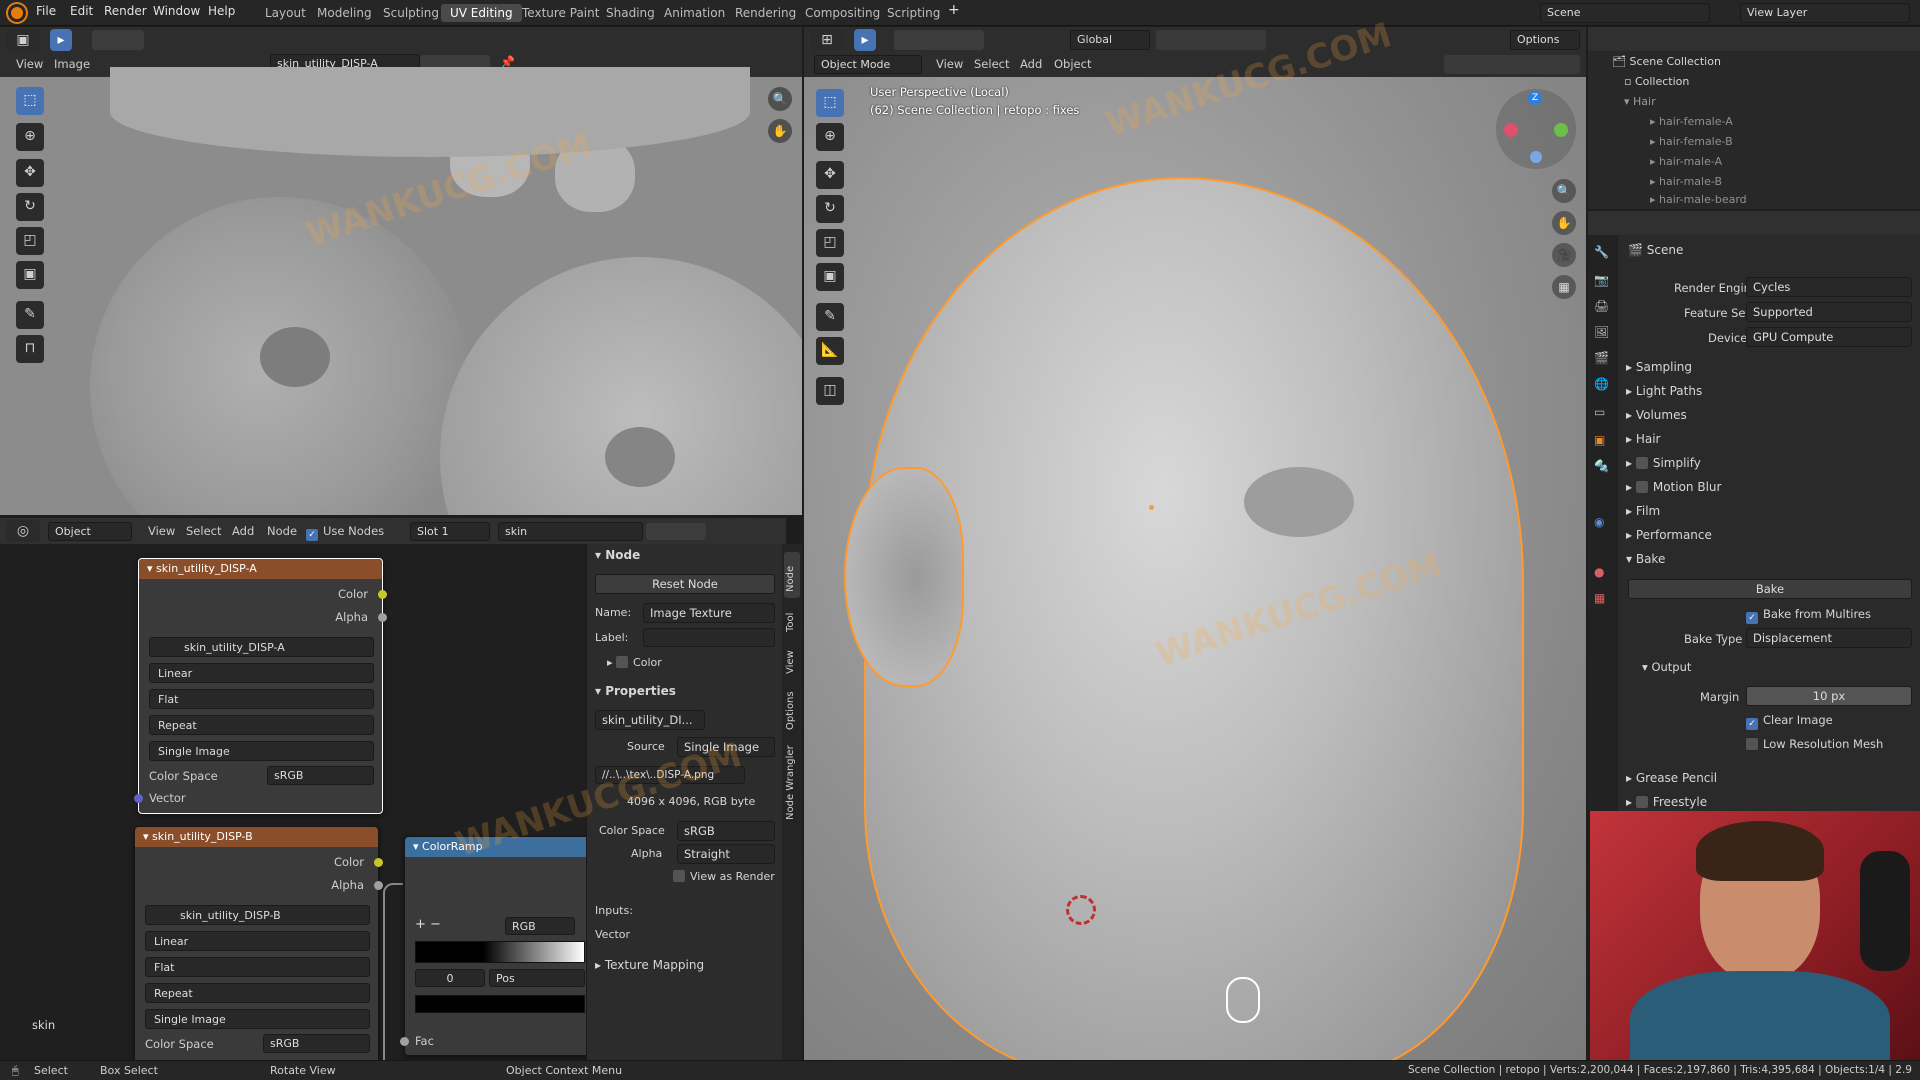  What do you see at coordinates (46, 11) in the screenshot?
I see `menu-file: File` at bounding box center [46, 11].